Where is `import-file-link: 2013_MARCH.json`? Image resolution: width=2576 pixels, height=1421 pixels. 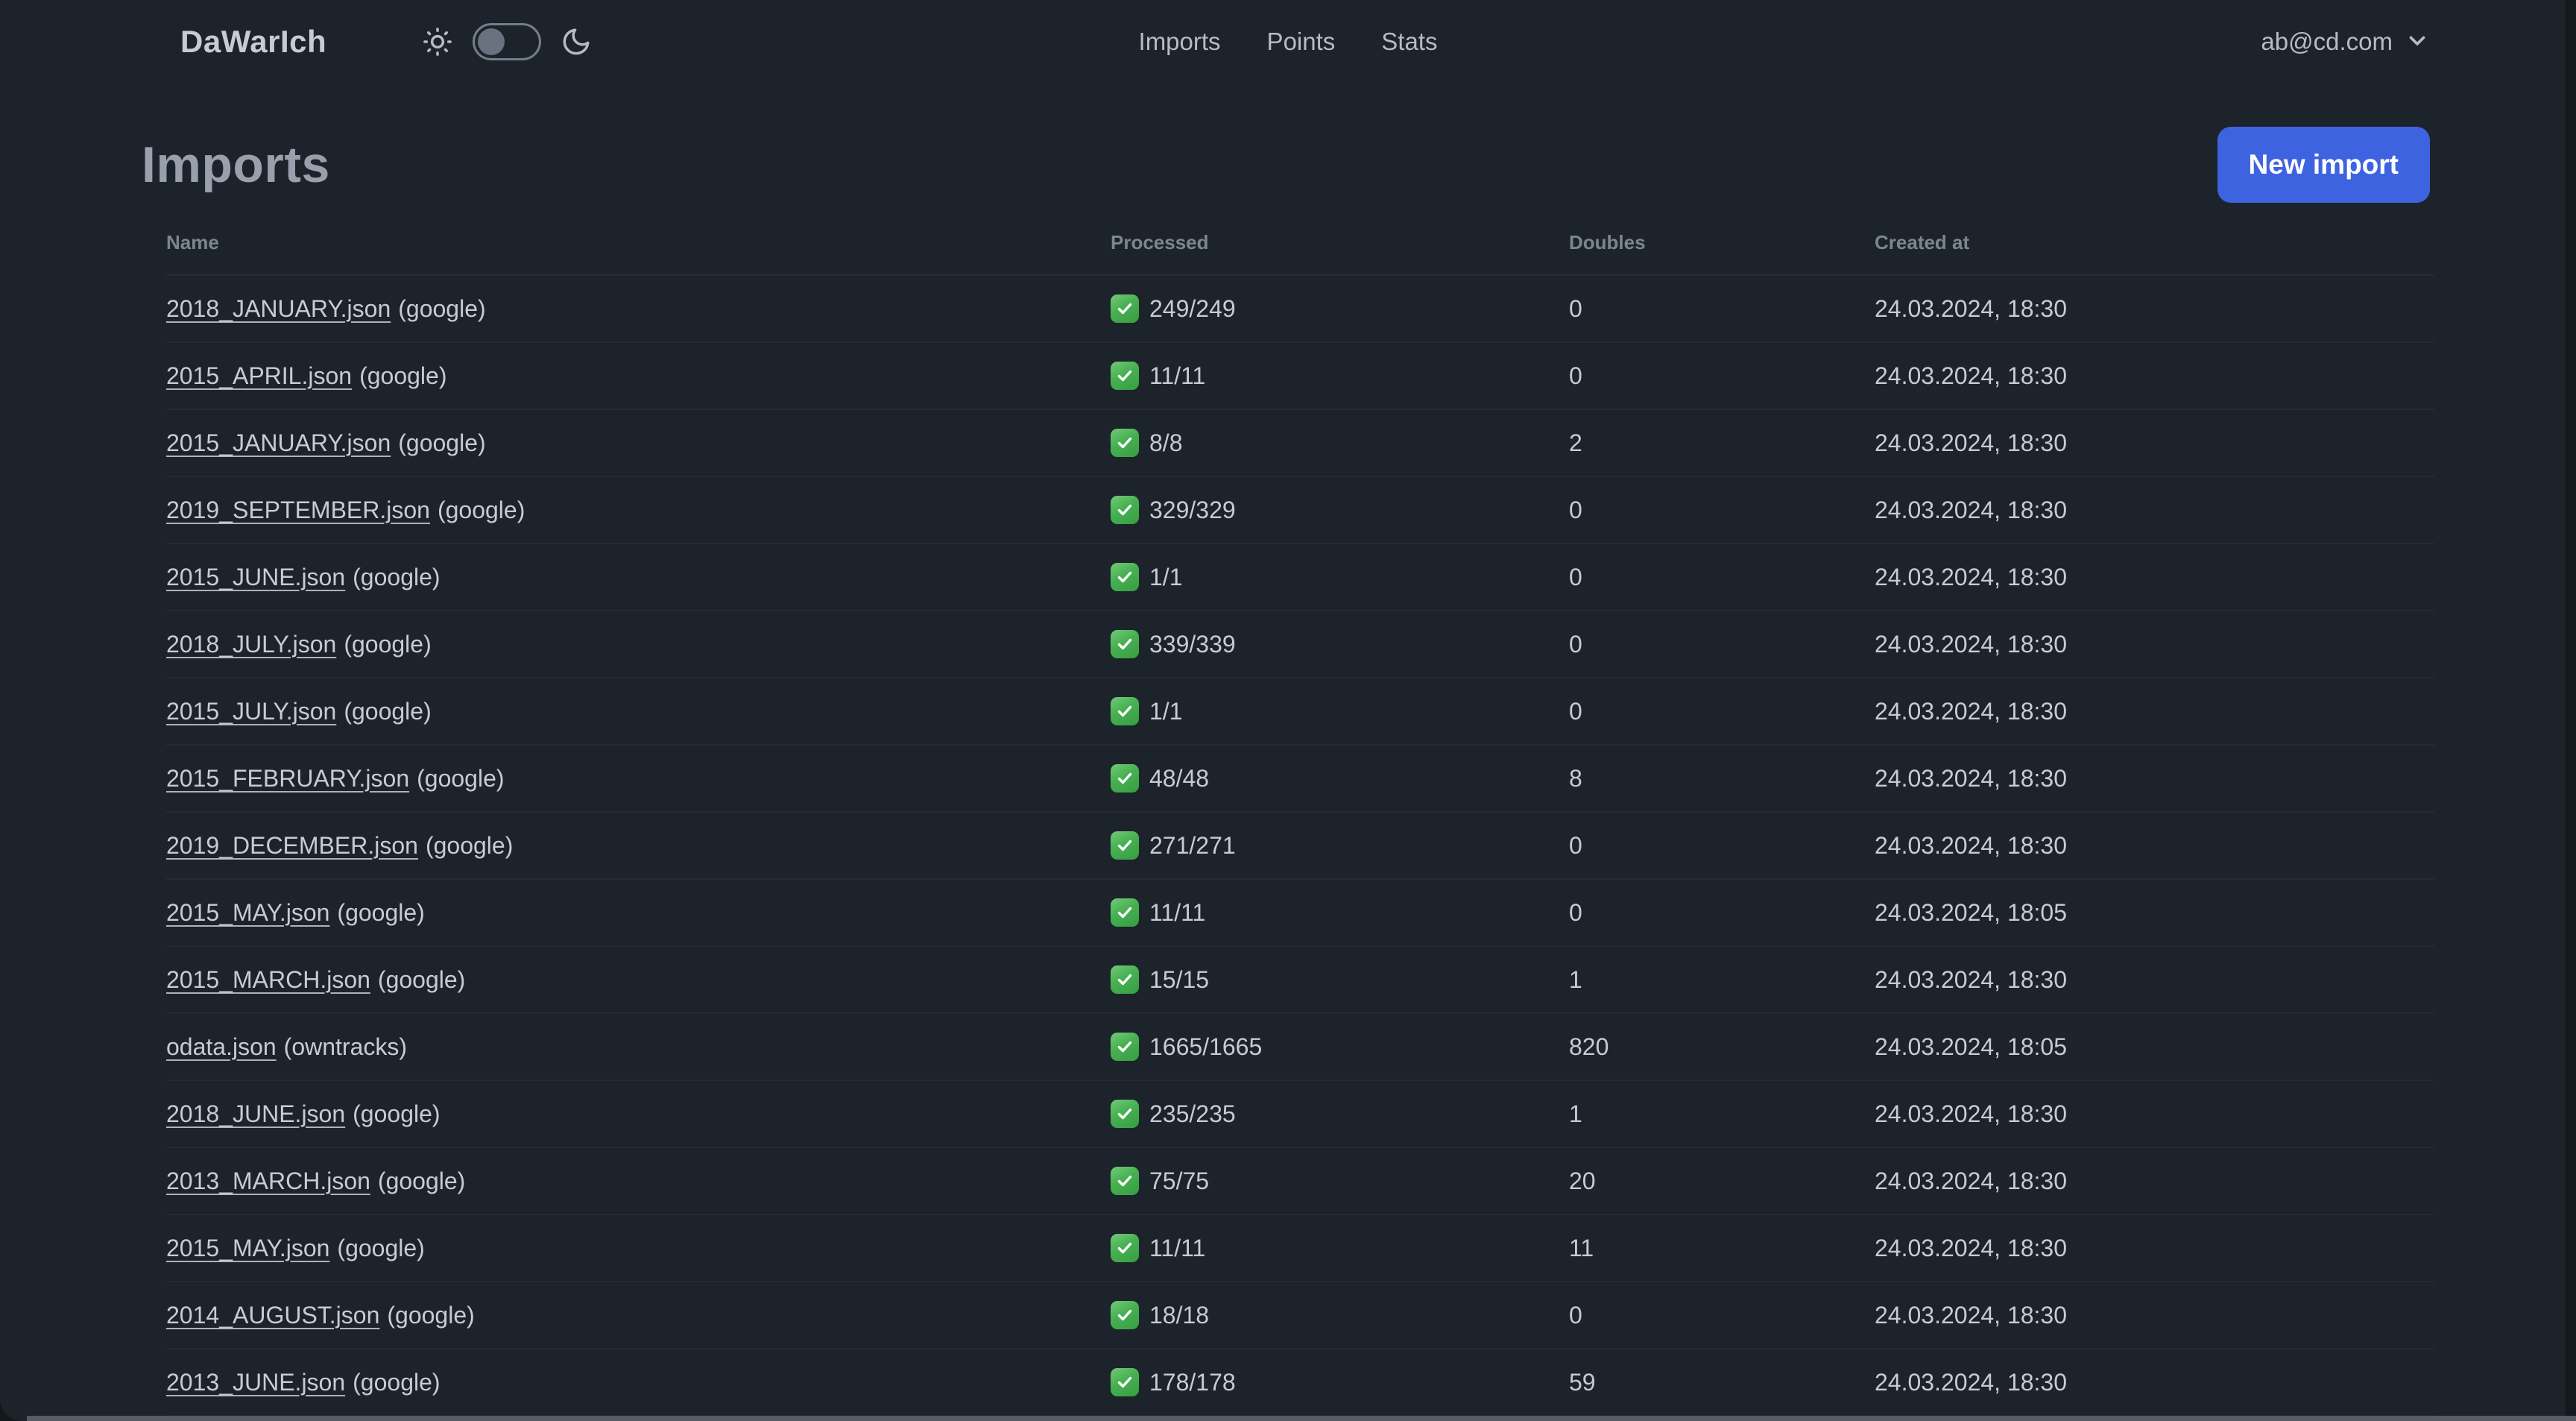 import-file-link: 2013_MARCH.json is located at coordinates (268, 1181).